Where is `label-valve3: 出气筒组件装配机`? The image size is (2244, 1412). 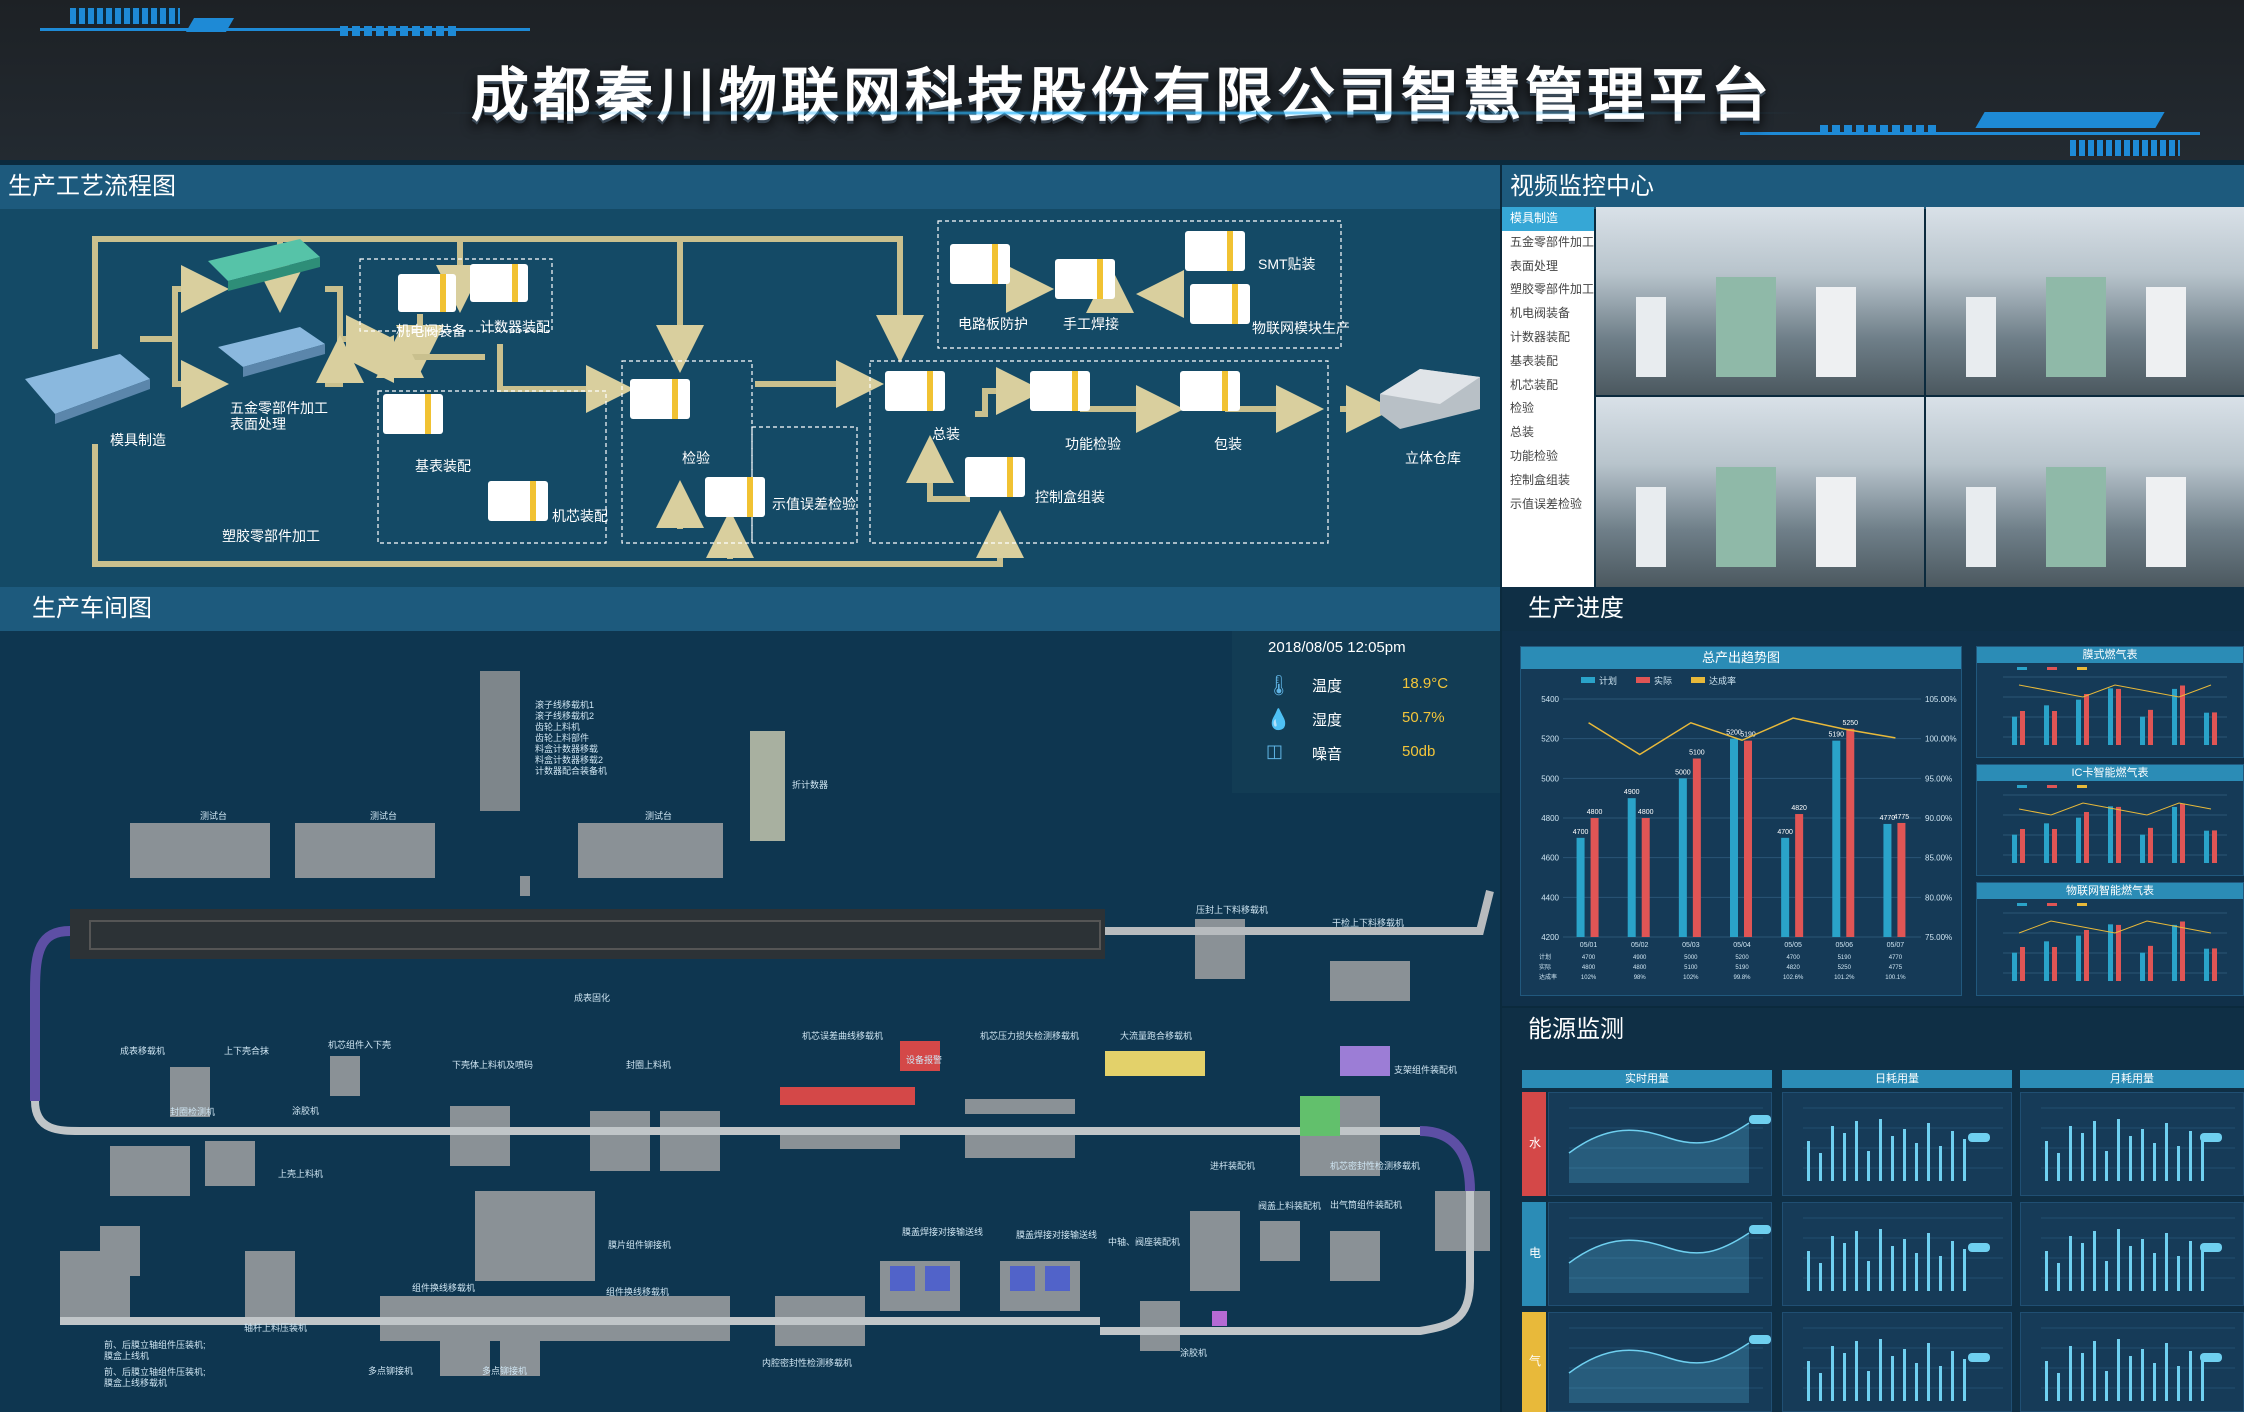 label-valve3: 出气筒组件装配机 is located at coordinates (1366, 1204).